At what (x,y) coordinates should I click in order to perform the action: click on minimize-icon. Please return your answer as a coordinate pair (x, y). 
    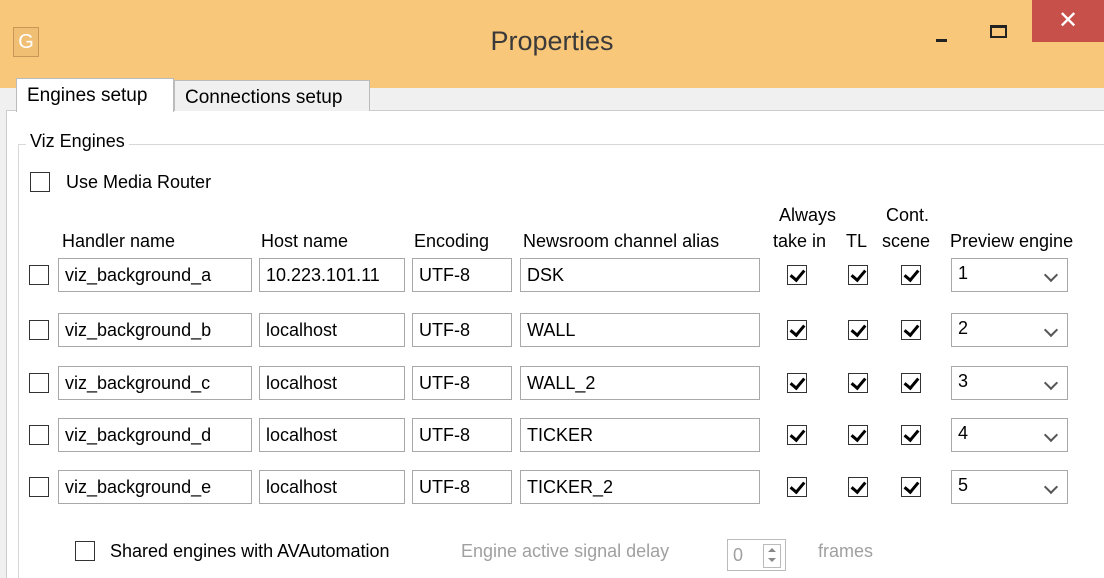
    Looking at the image, I should click on (941, 40).